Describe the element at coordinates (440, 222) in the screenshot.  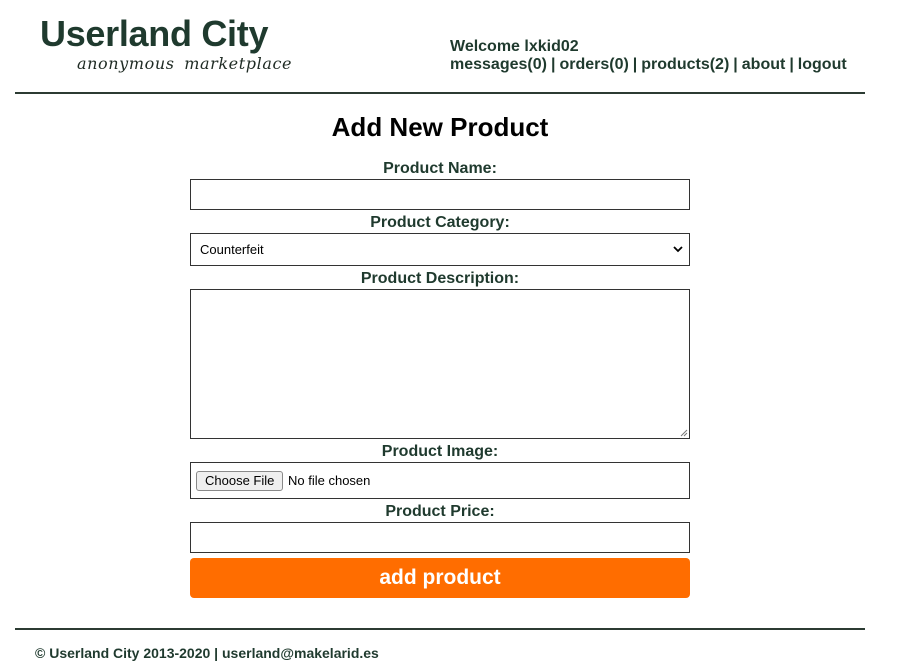
I see `product-category-label: Product Category:` at that location.